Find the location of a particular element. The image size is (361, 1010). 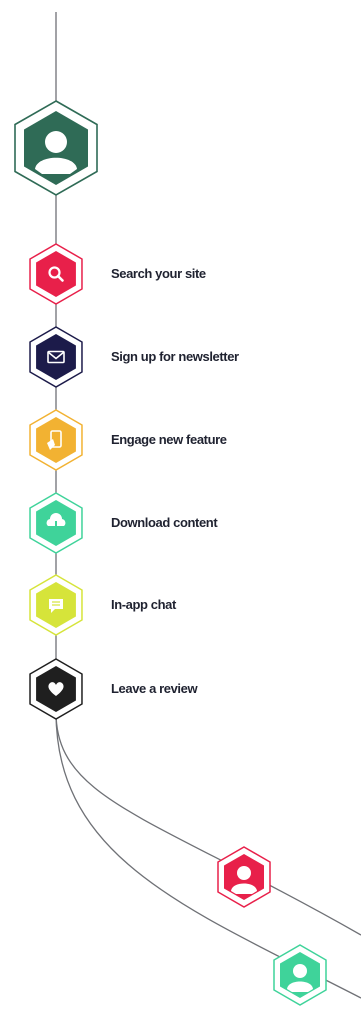

step-label-newsletter: Sign up for newsletter is located at coordinates (175, 356).